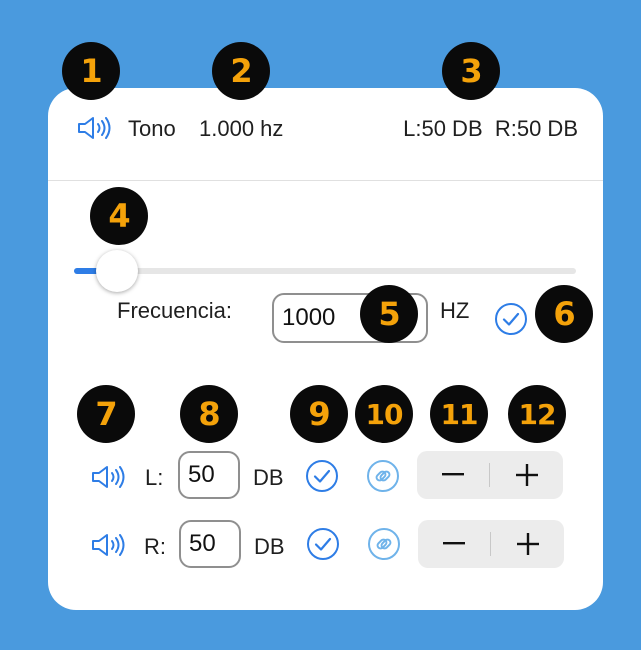 The image size is (641, 650). Describe the element at coordinates (459, 414) in the screenshot. I see `badge-11: 11` at that location.